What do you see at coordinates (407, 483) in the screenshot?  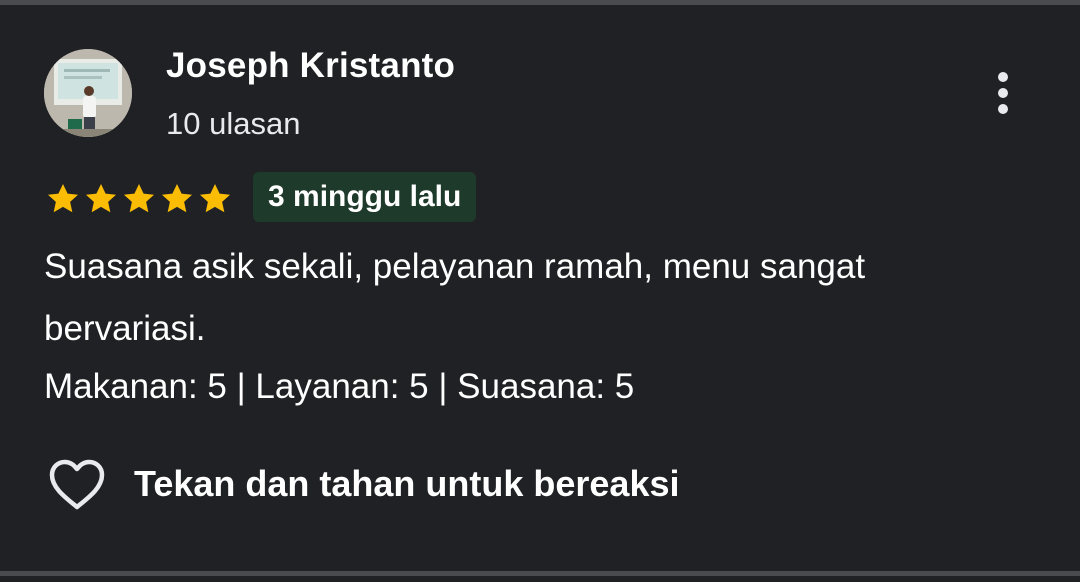 I see `react-label: Tekan dan tahan untuk bereaksi` at bounding box center [407, 483].